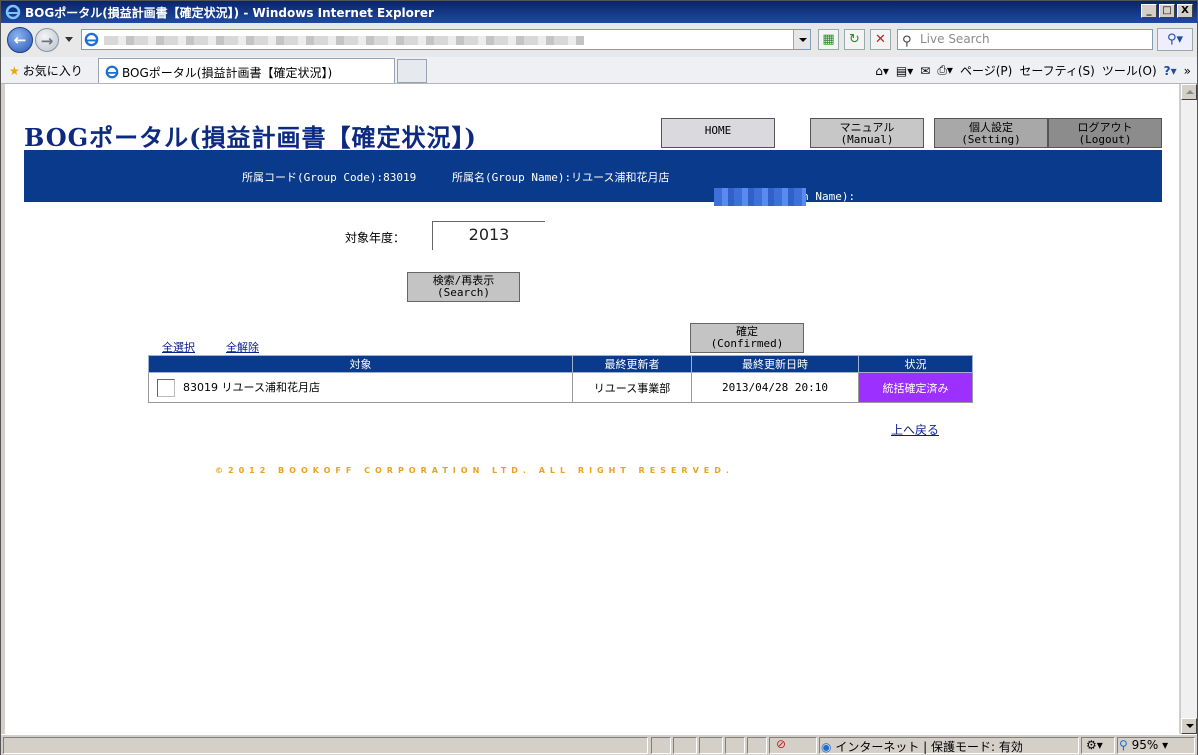 This screenshot has height=755, width=1198. What do you see at coordinates (166, 387) in the screenshot?
I see `row-checkbox` at bounding box center [166, 387].